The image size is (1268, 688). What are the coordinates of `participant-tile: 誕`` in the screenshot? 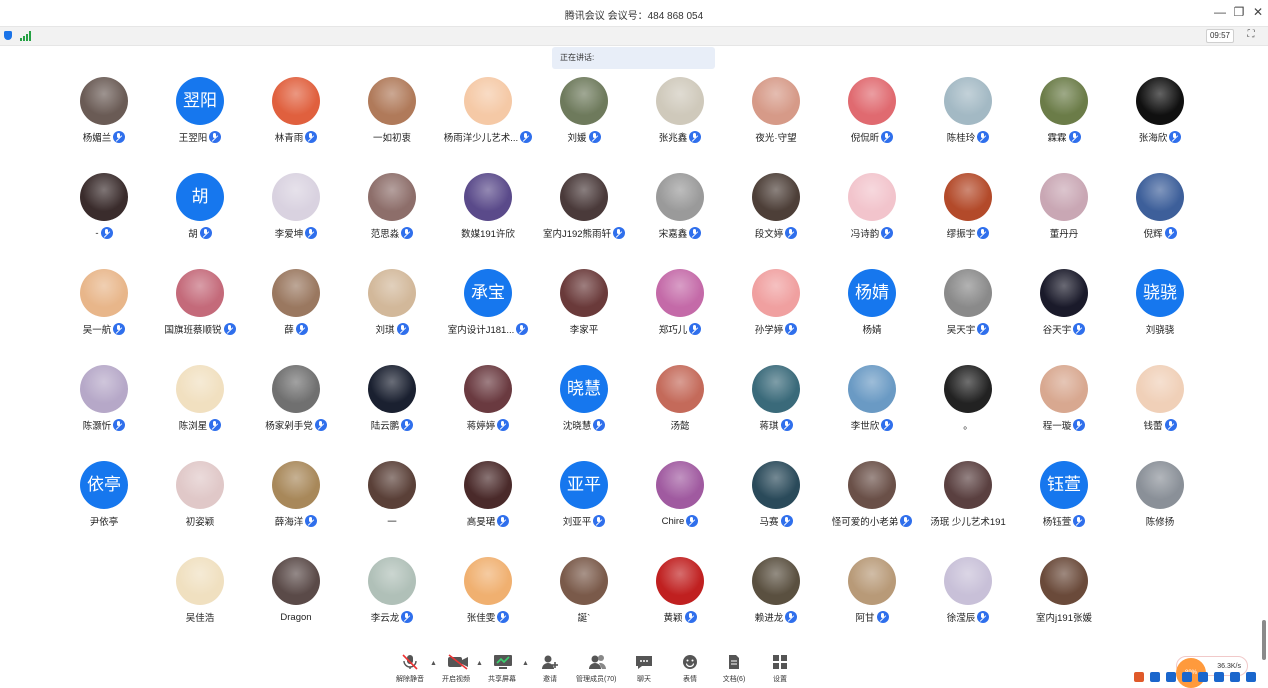 It's located at (584, 594).